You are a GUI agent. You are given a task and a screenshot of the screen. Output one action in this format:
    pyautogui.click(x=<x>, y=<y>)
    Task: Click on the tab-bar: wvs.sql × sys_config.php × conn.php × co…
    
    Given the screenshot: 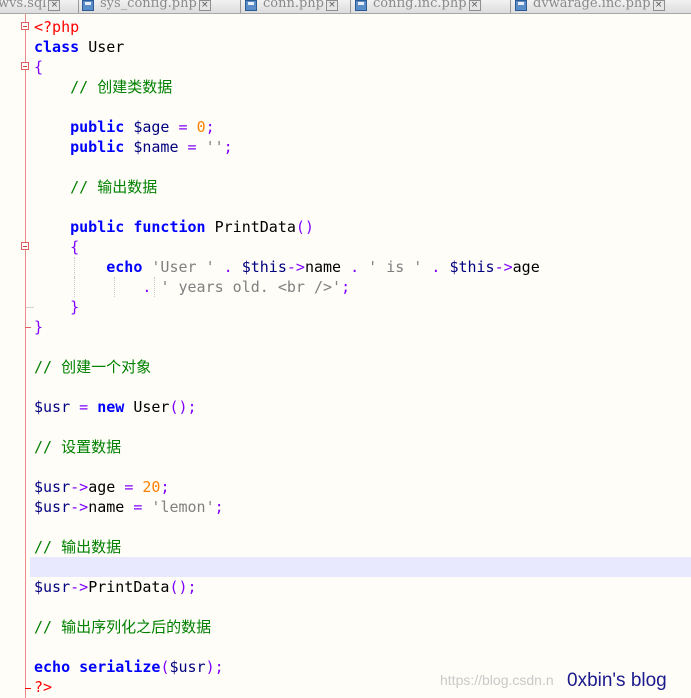 What is the action you would take?
    pyautogui.click(x=345, y=7)
    